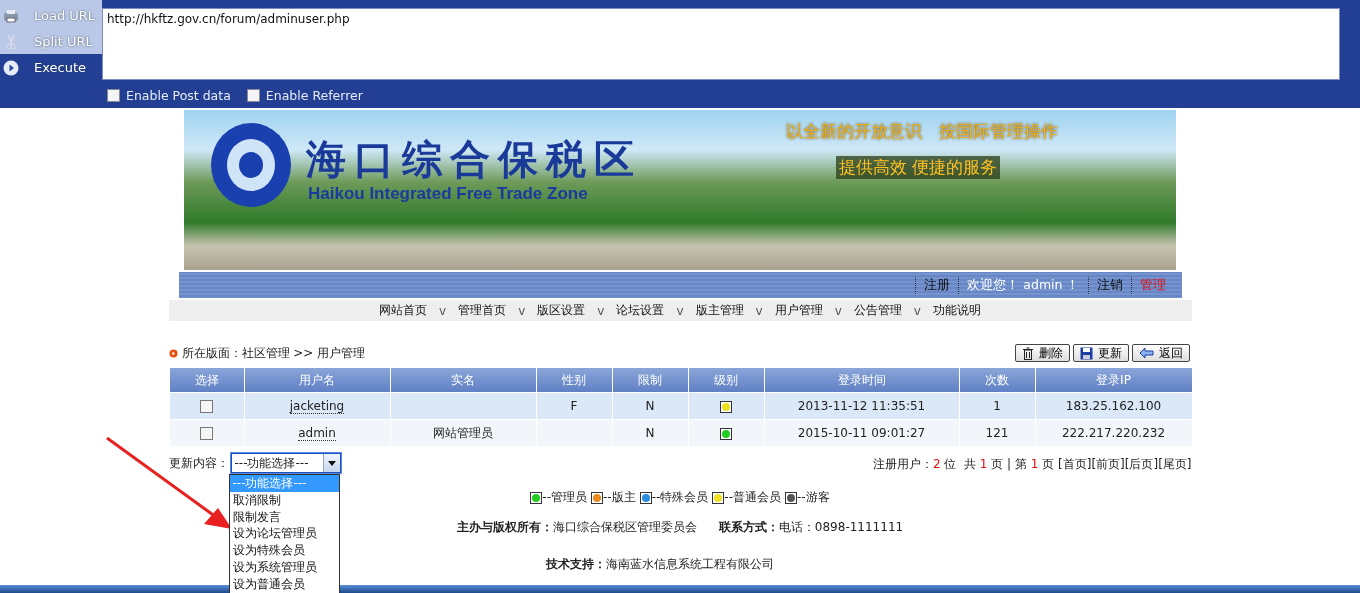 This screenshot has width=1360, height=593. What do you see at coordinates (640, 310) in the screenshot?
I see `menu-item: 论坛设置` at bounding box center [640, 310].